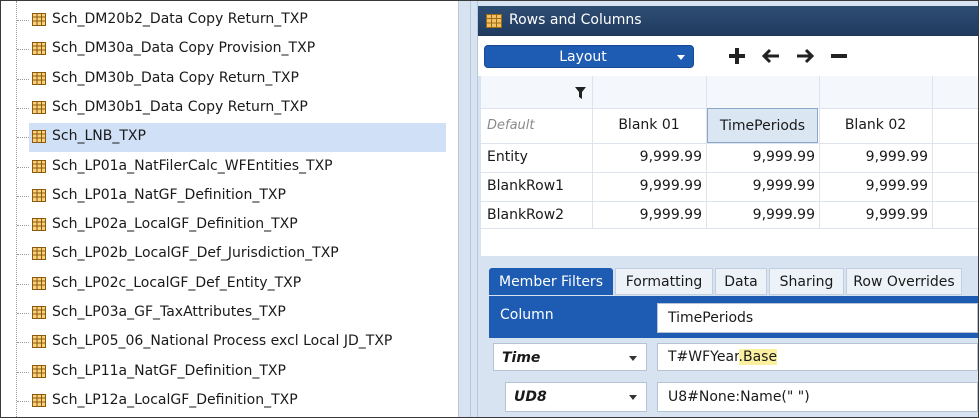 The image size is (979, 418). I want to click on tab-member-filters: Member Filters, so click(551, 281).